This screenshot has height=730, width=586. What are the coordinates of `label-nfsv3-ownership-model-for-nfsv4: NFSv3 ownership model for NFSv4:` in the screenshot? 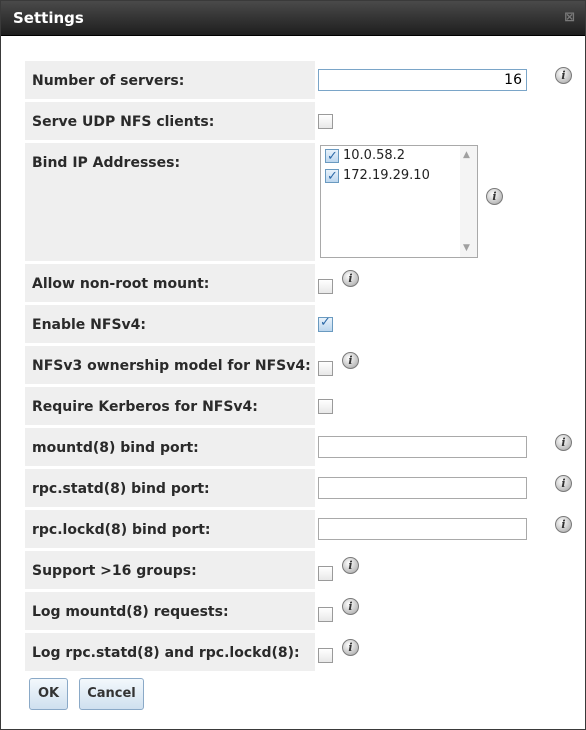 It's located at (170, 365).